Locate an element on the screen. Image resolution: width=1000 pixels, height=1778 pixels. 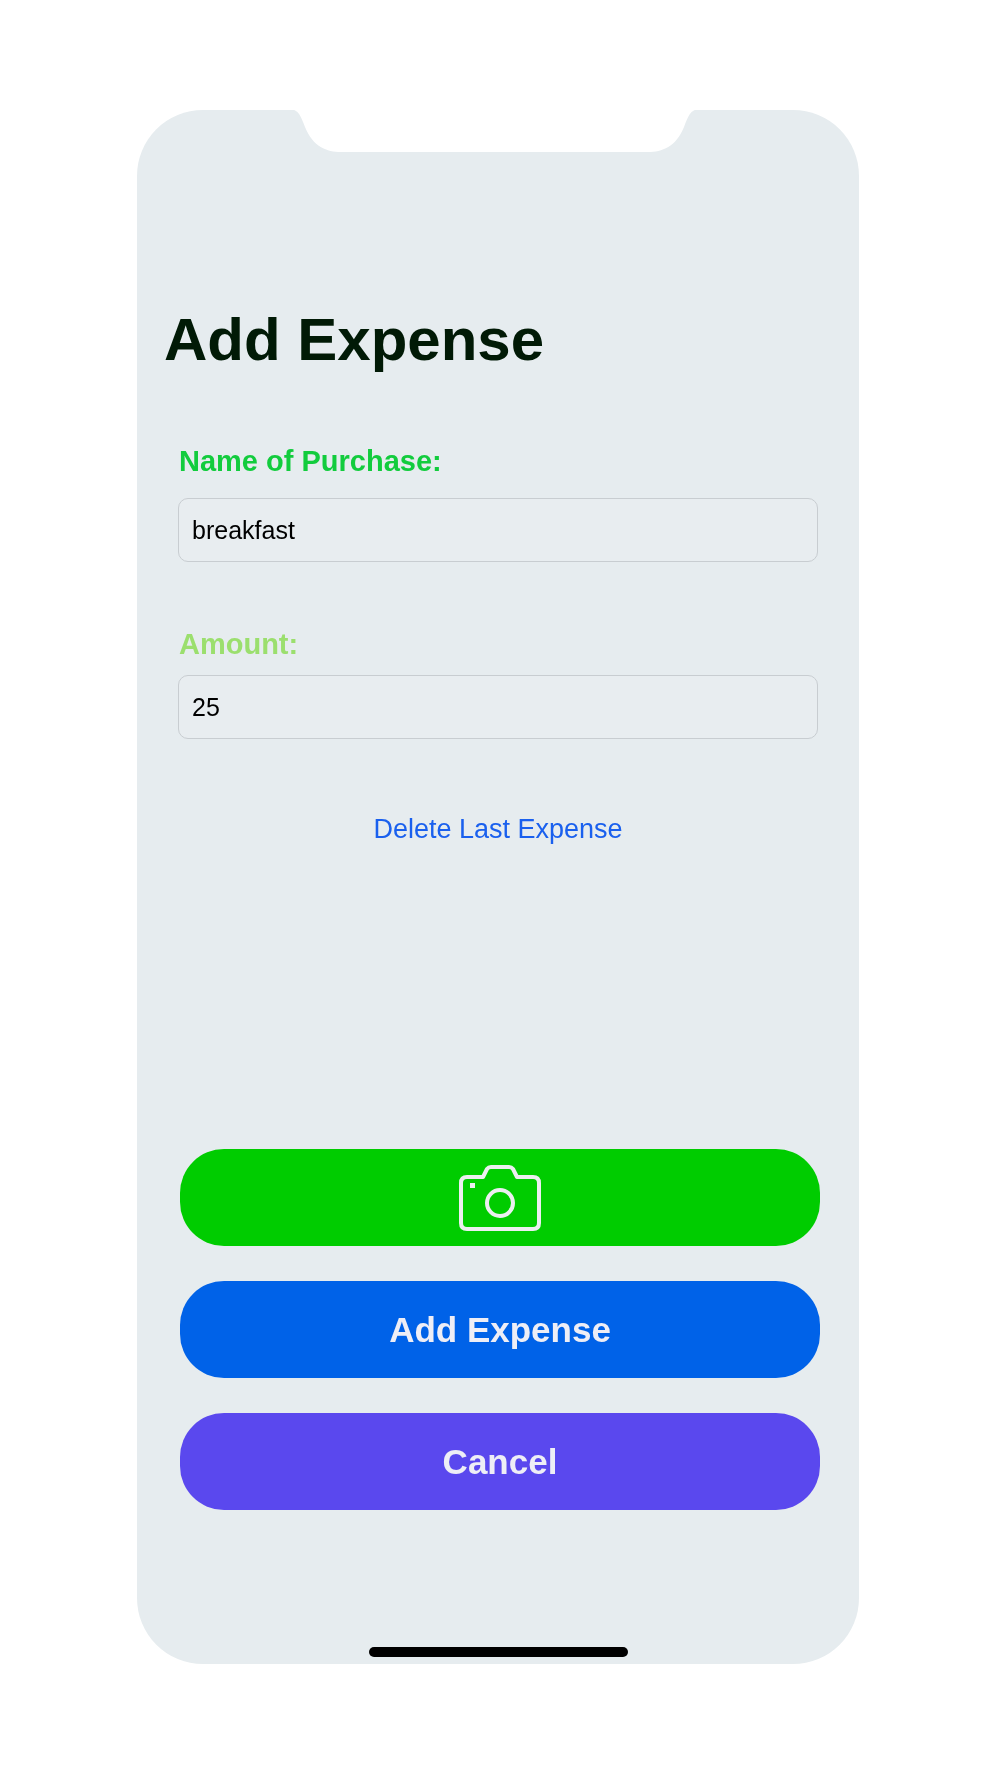
delete-link: Delete Last Expense is located at coordinates (498, 829).